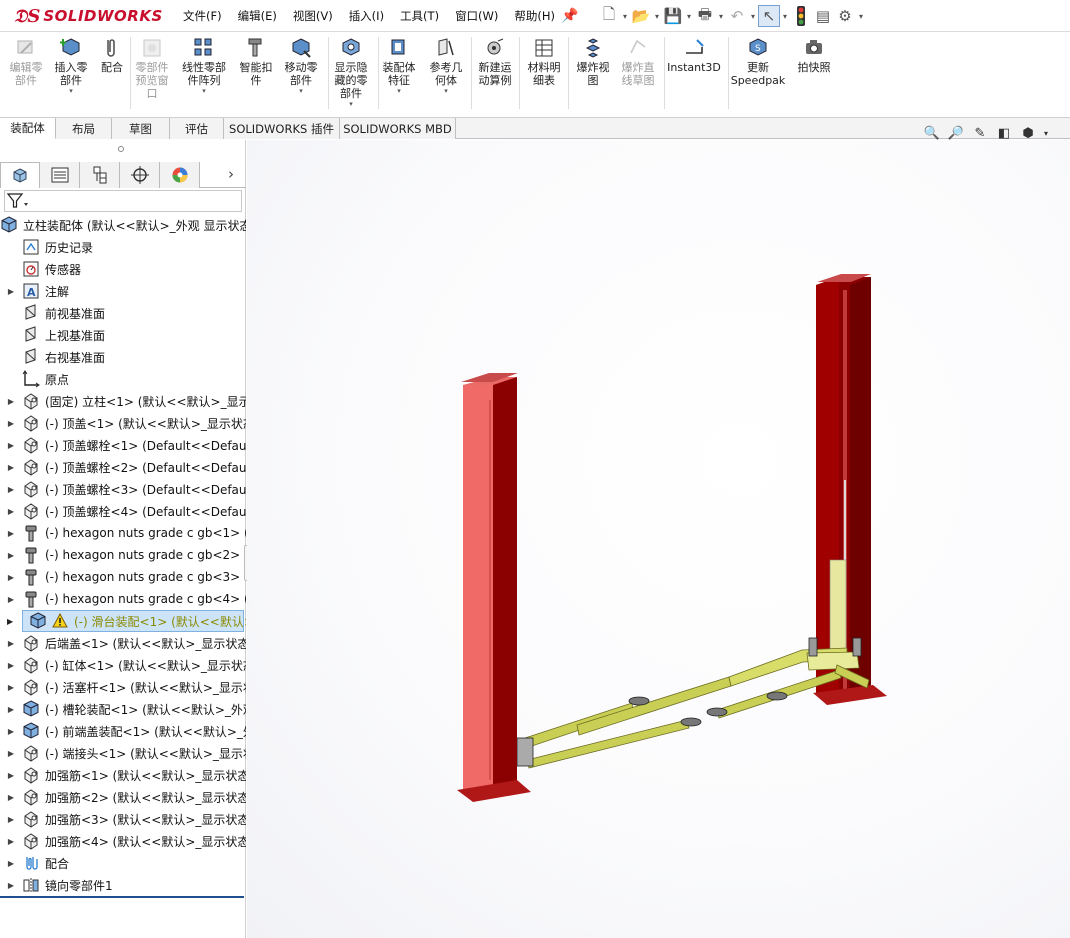 The width and height of the screenshot is (1070, 938). I want to click on save-dropdown-icon: ▾, so click(689, 16).